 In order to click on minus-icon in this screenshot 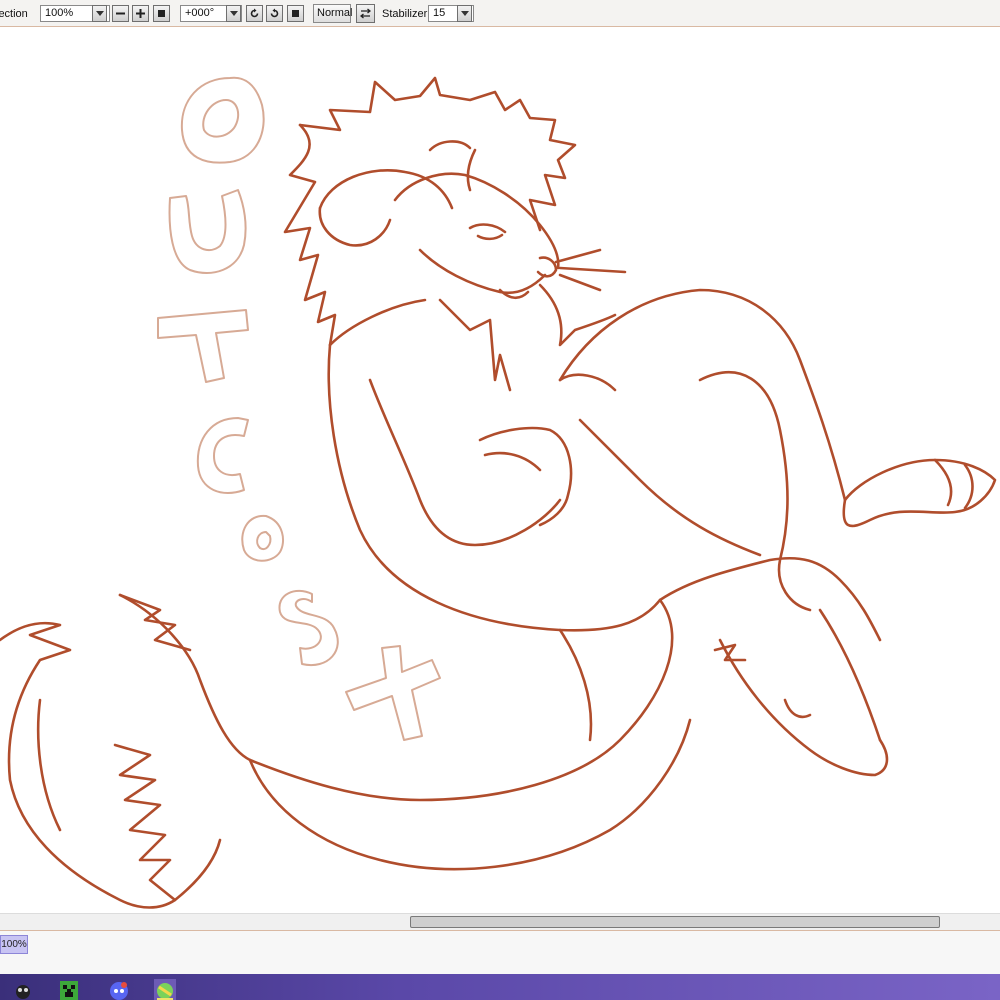, I will do `click(120, 13)`.